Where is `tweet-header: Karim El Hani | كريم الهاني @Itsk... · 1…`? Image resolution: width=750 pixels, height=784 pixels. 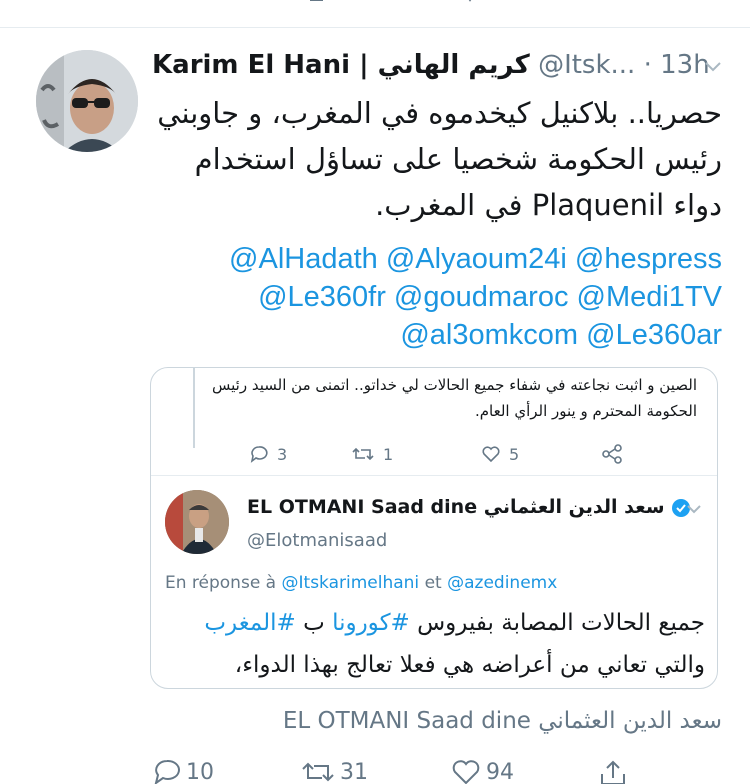 tweet-header: Karim El Hani | كريم الهاني @Itsk... · 1… is located at coordinates (442, 65).